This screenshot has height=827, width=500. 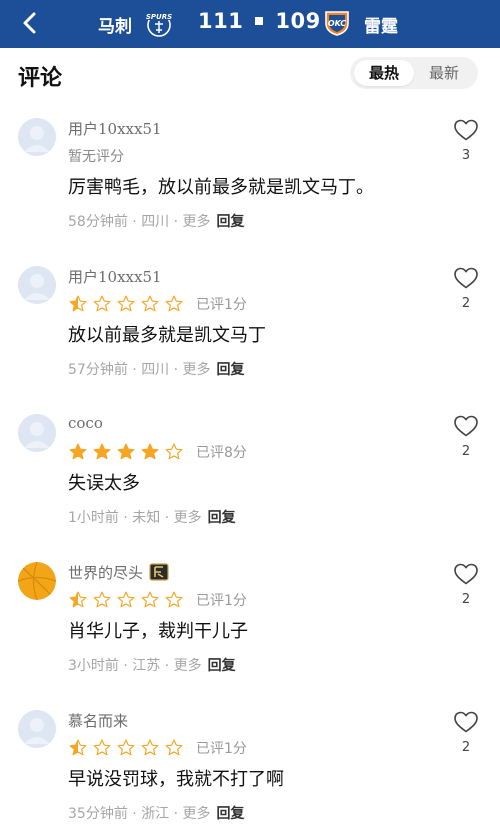 I want to click on okc-logo-text: OKC, so click(x=337, y=23).